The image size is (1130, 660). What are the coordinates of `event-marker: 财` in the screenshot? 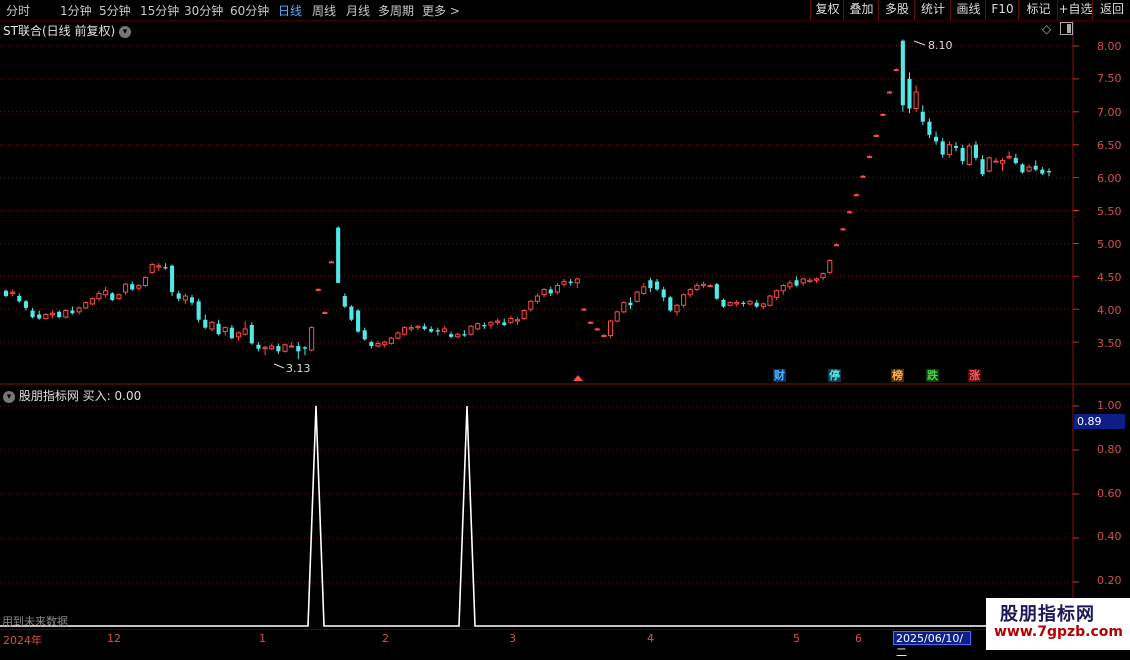 It's located at (779, 375).